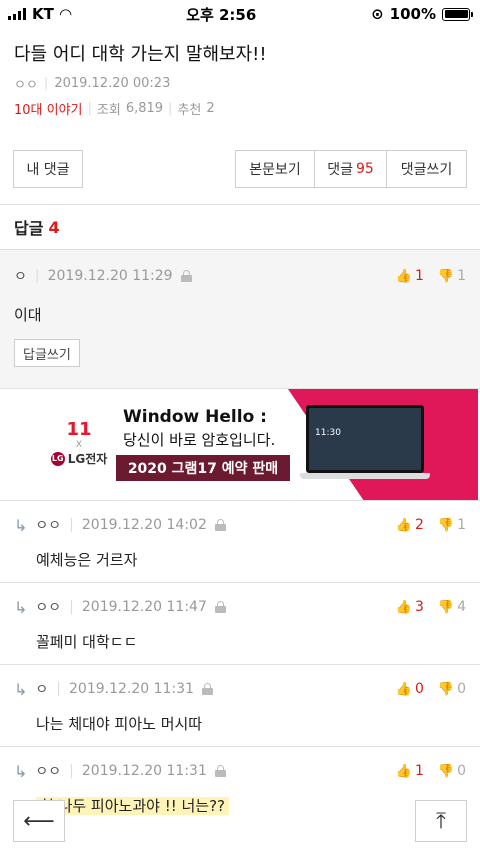 This screenshot has height=854, width=480. What do you see at coordinates (87, 560) in the screenshot?
I see `reply-text: 예체능은 거르자` at bounding box center [87, 560].